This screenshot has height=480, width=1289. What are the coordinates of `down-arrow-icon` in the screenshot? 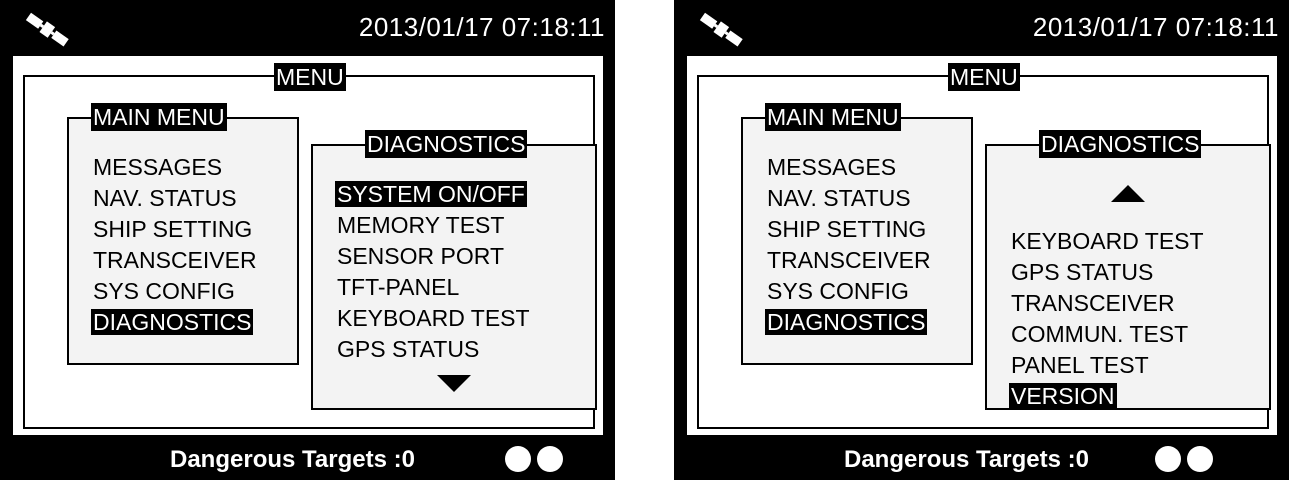 It's located at (454, 383).